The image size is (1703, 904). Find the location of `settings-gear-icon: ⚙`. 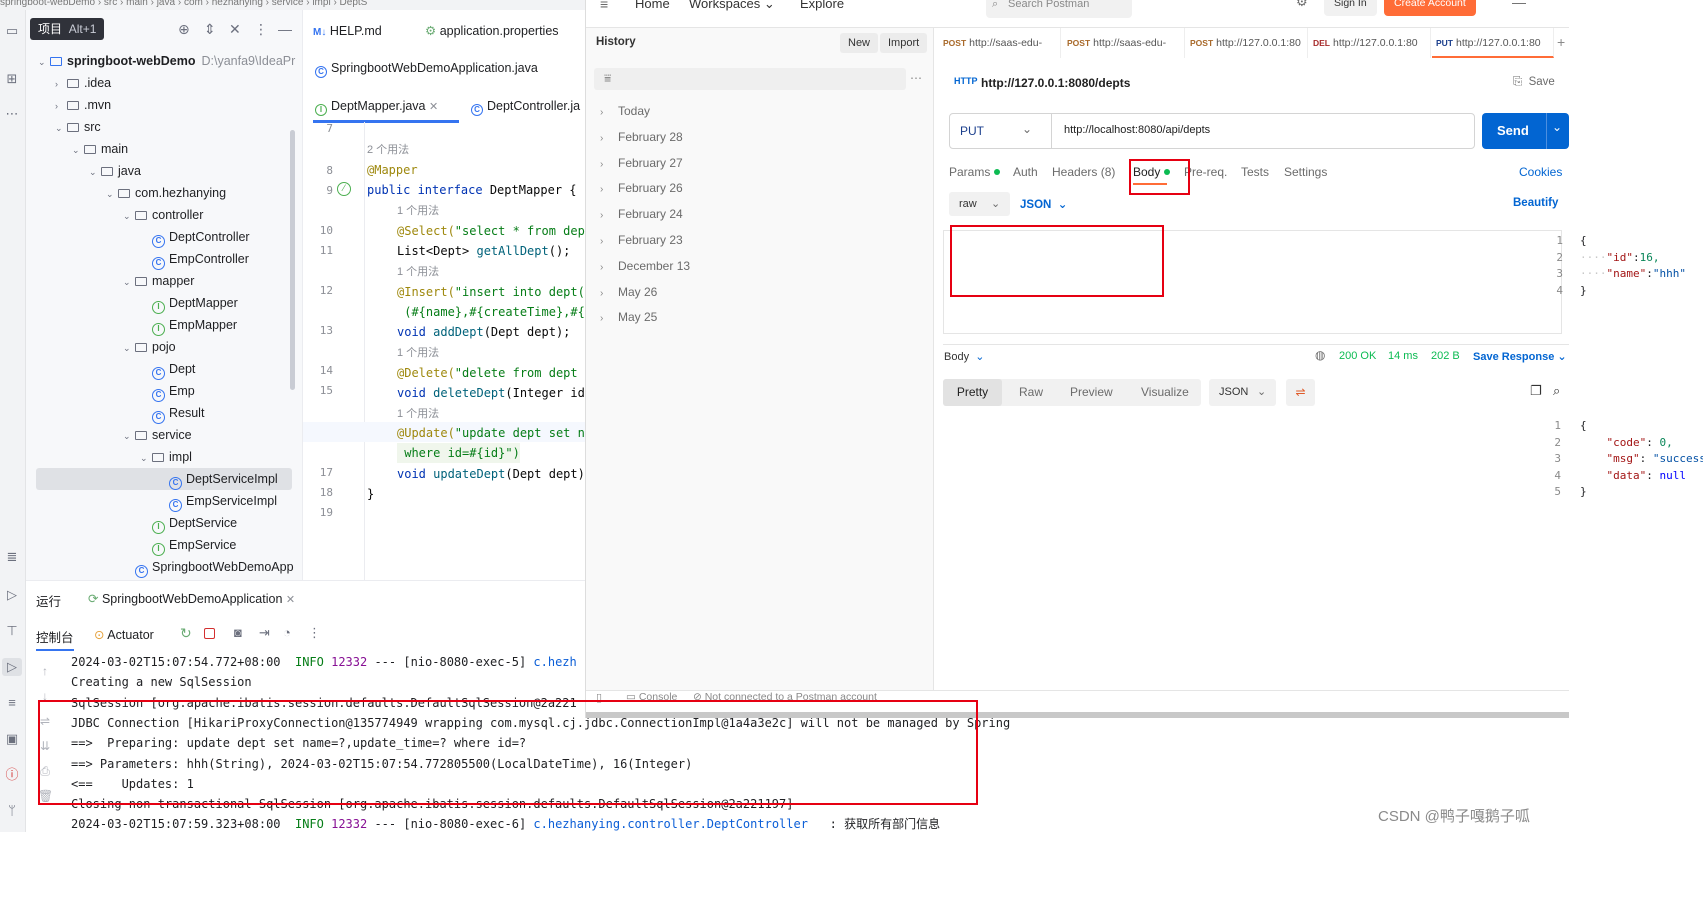

settings-gear-icon: ⚙ is located at coordinates (1302, 5).